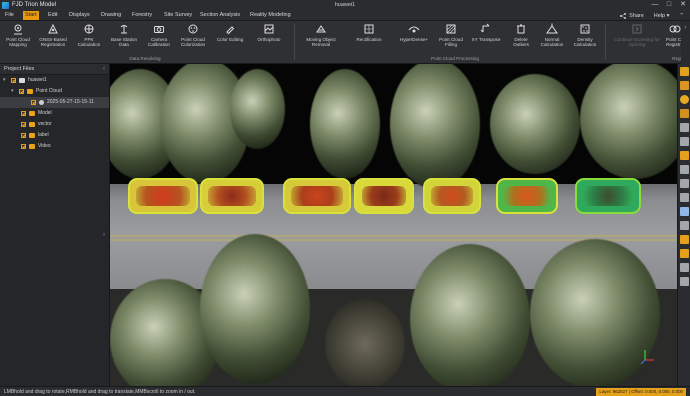 The height and width of the screenshot is (396, 690). What do you see at coordinates (54, 113) in the screenshot?
I see `tree-item-model: Model` at bounding box center [54, 113].